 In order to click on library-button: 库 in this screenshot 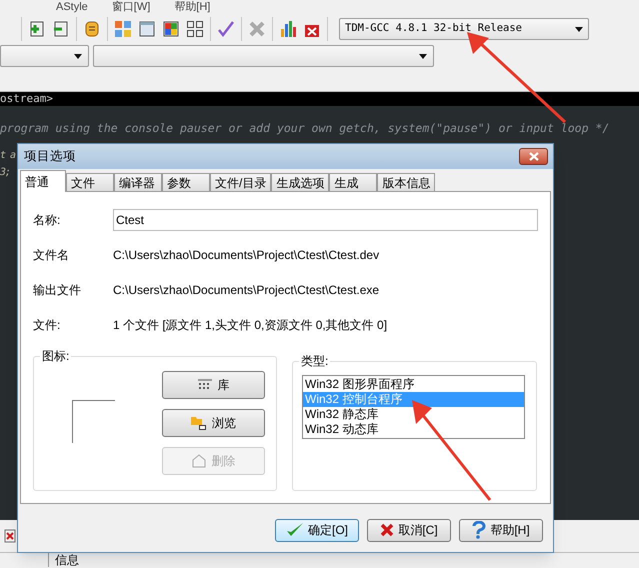, I will do `click(213, 385)`.